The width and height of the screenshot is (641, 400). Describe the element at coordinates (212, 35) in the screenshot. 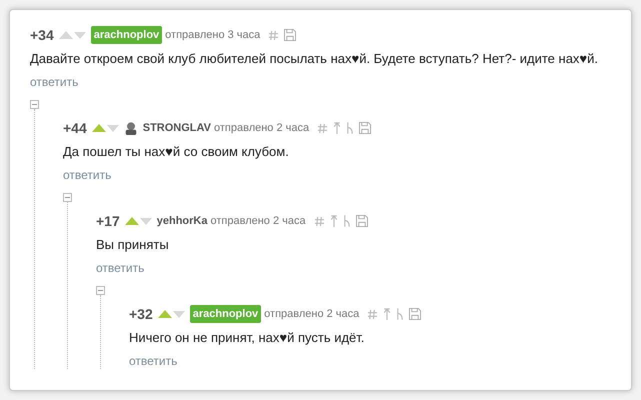

I see `comment-time: отправлено 3 часа` at that location.